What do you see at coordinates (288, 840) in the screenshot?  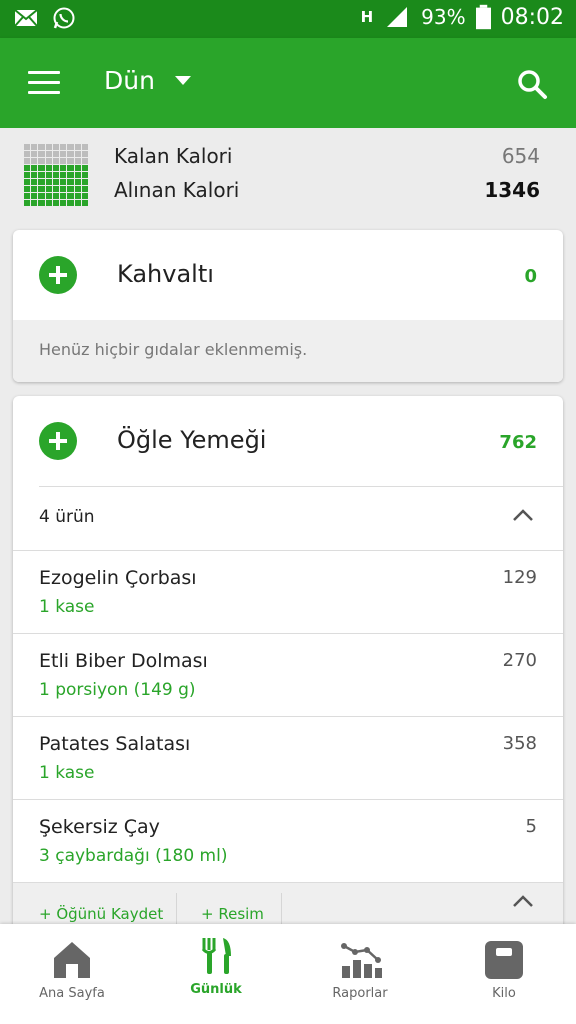 I see `food-item: Şekersiz Çay 3 çaybardağı (180 ml) 5` at bounding box center [288, 840].